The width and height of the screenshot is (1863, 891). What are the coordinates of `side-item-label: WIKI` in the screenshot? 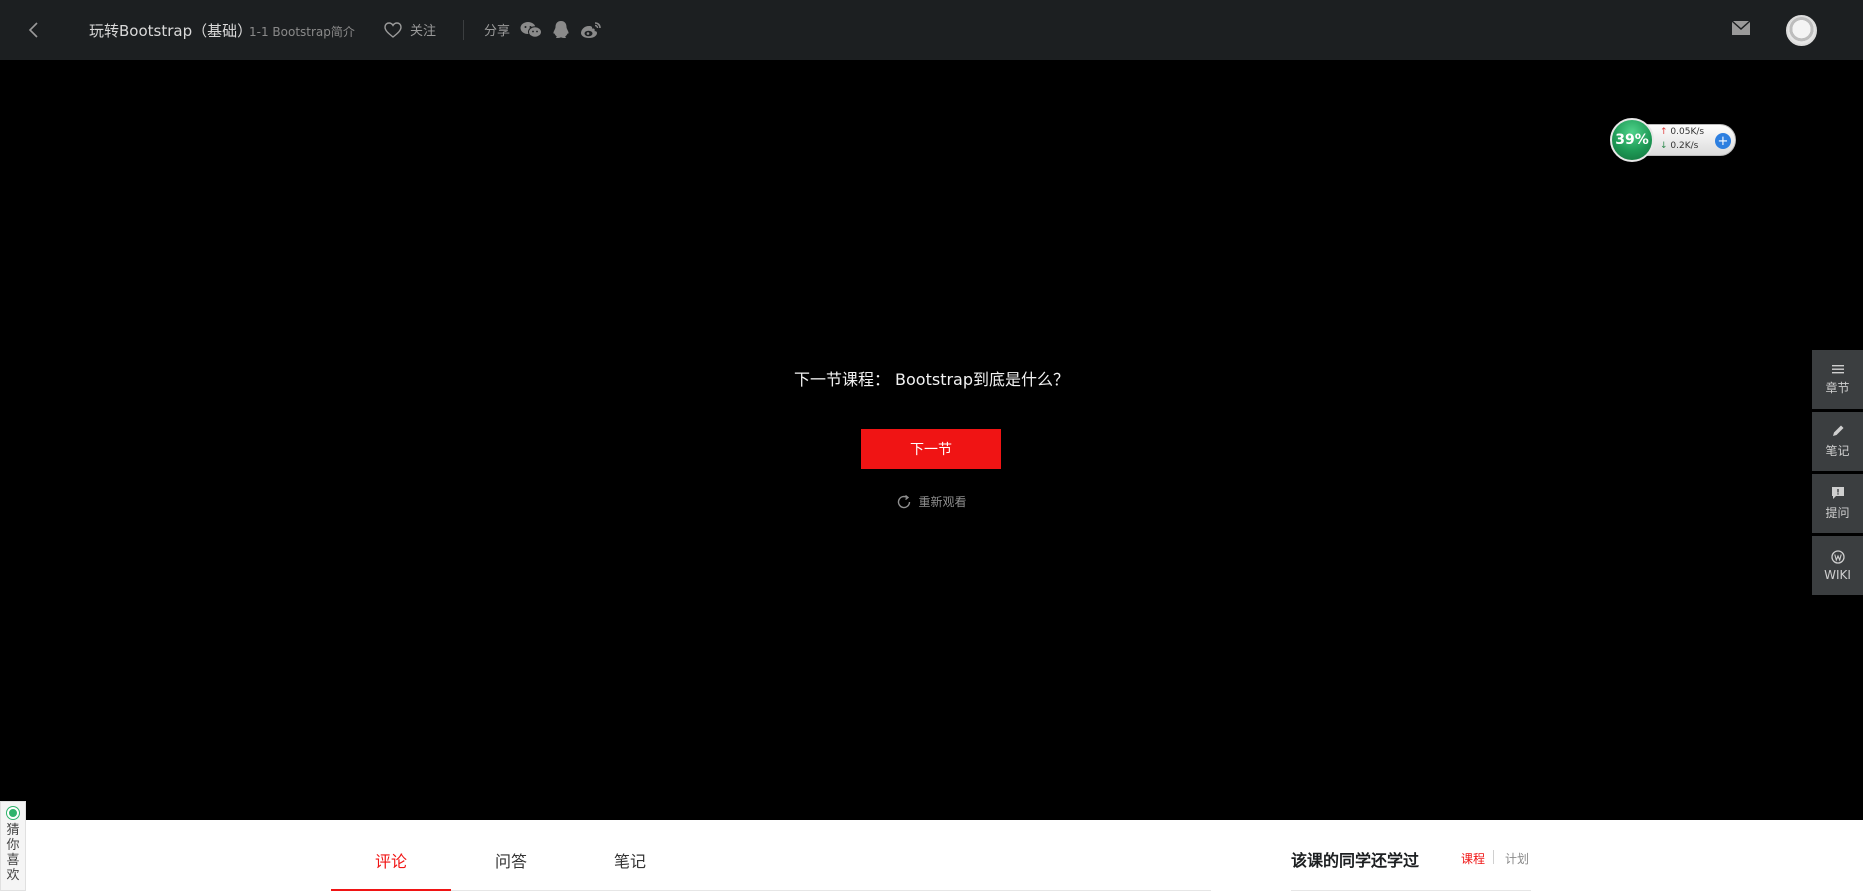 It's located at (1837, 574).